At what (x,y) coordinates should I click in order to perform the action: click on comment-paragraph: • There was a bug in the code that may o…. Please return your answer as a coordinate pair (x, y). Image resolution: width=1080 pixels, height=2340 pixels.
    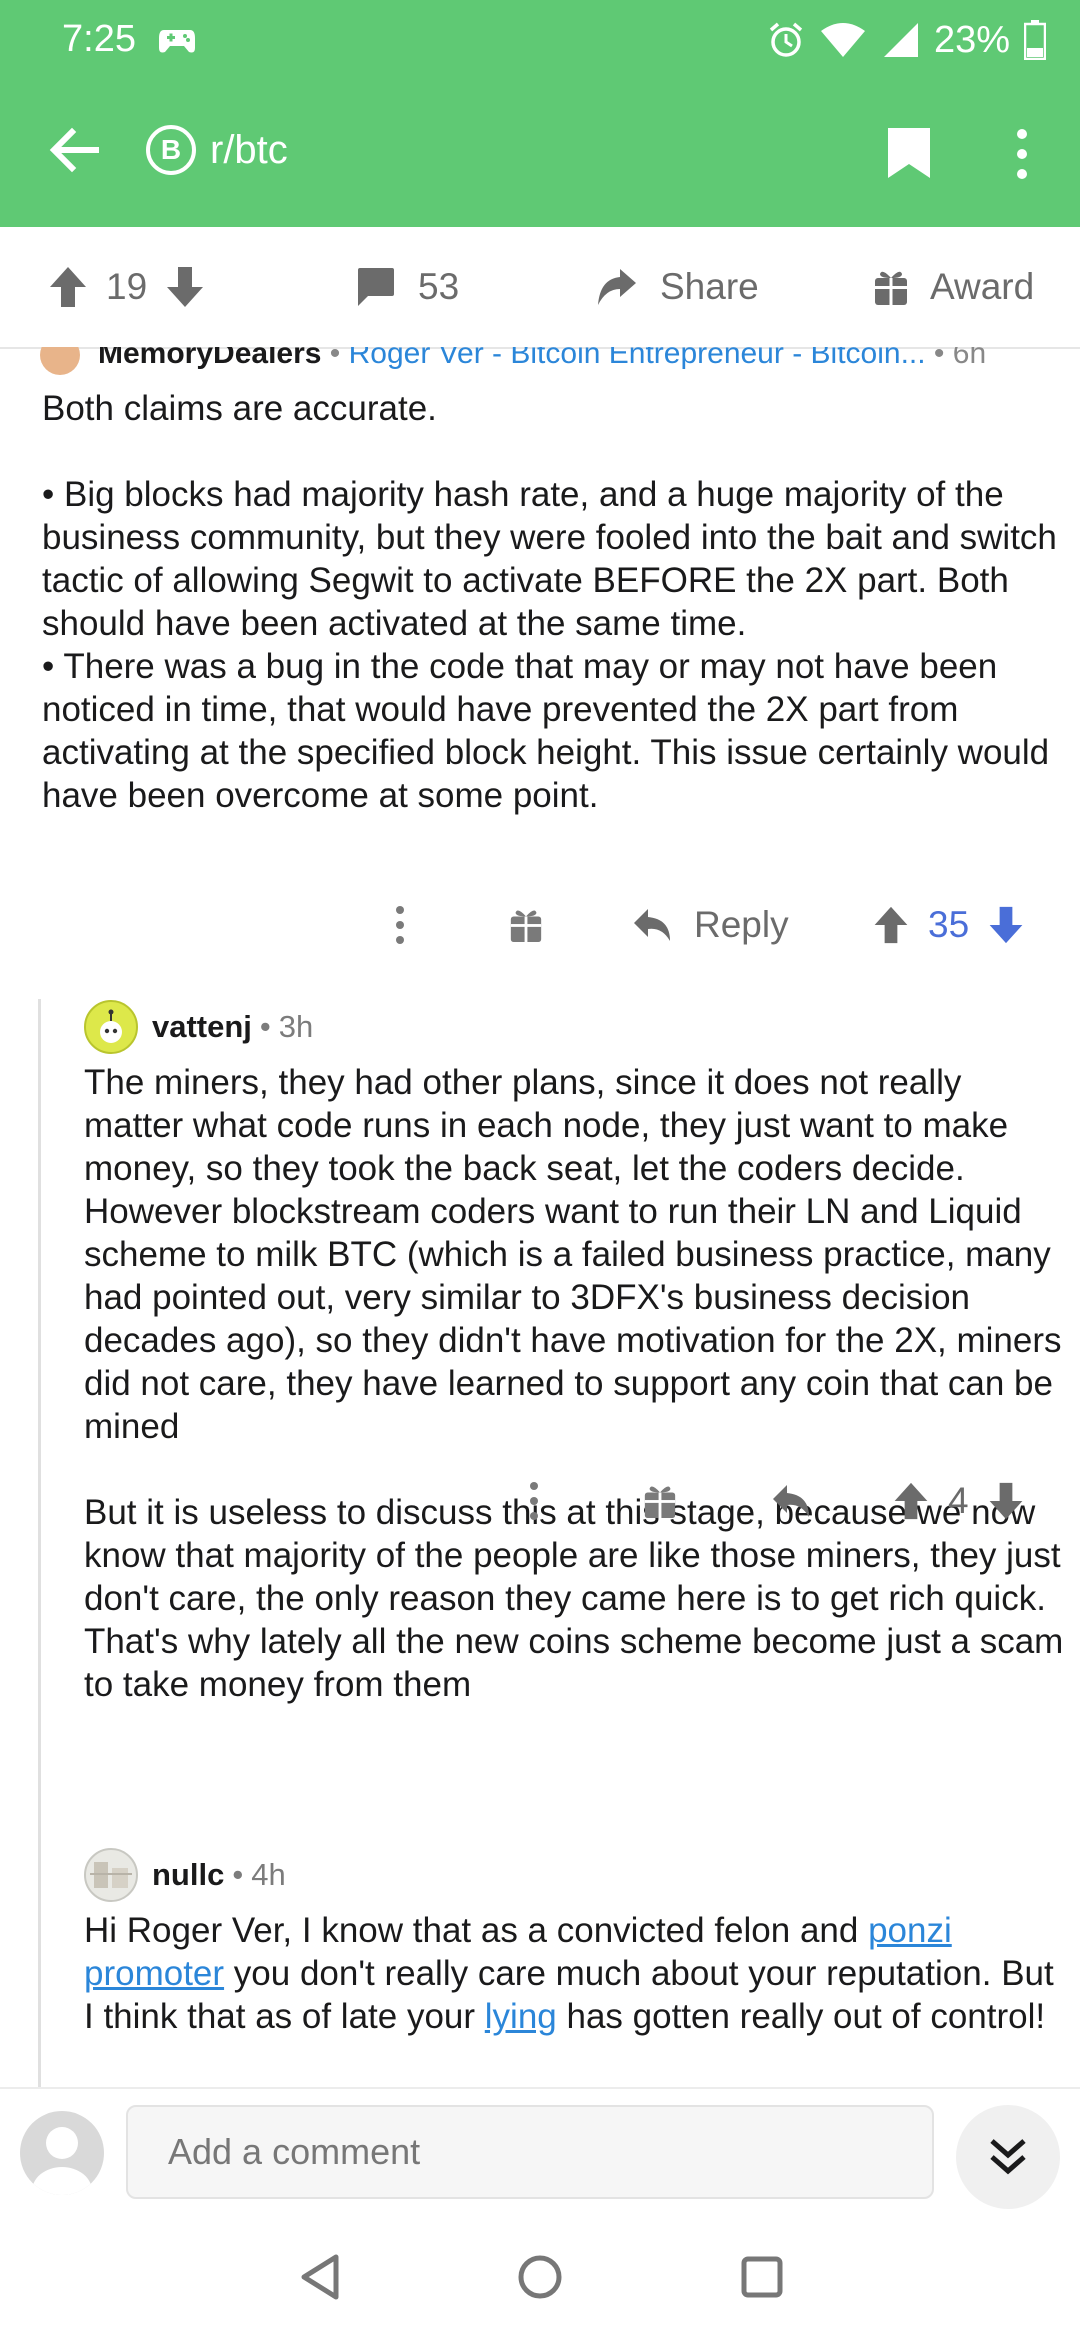
    Looking at the image, I should click on (546, 731).